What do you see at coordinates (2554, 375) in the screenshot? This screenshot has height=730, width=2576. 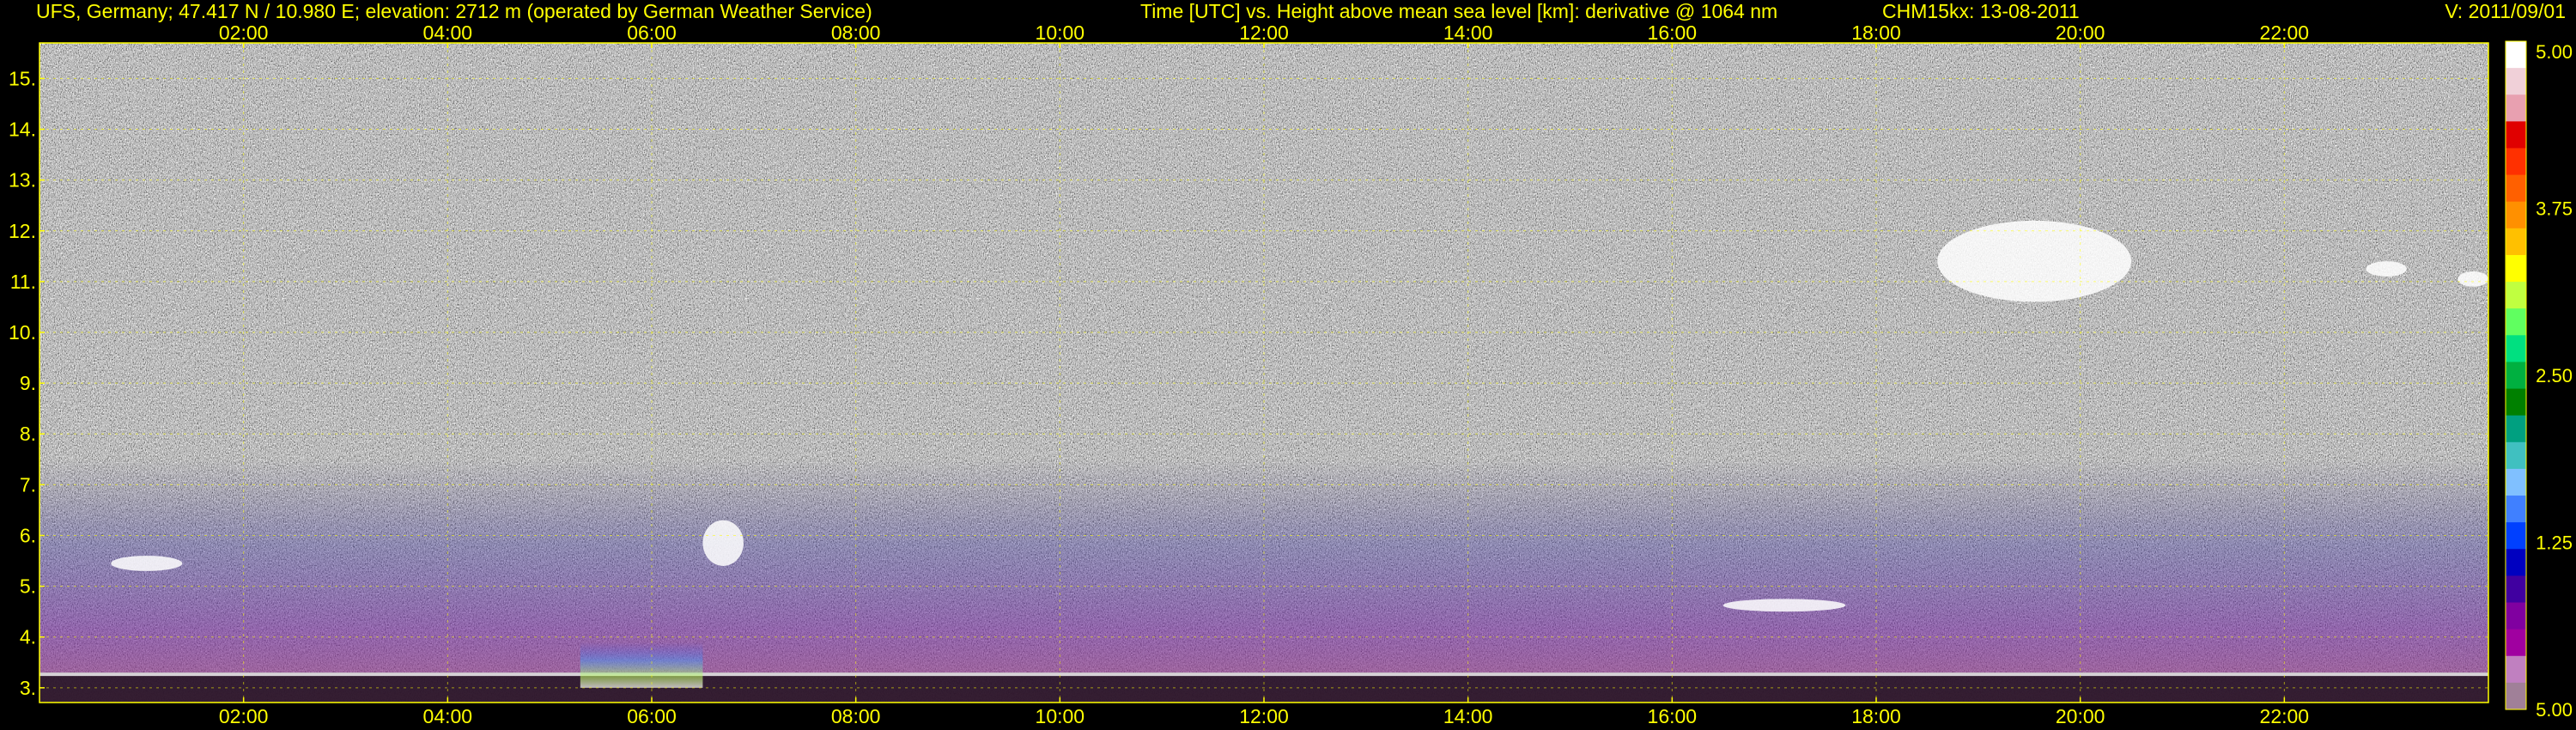 I see `colorbar-tick-label: 2.50` at bounding box center [2554, 375].